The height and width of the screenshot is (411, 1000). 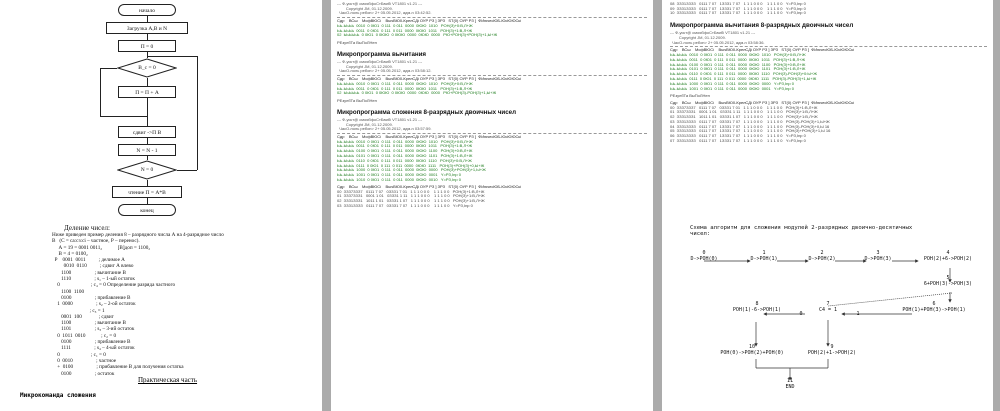 I want to click on flowchart-decrement: N = N - 1, so click(x=147, y=150).